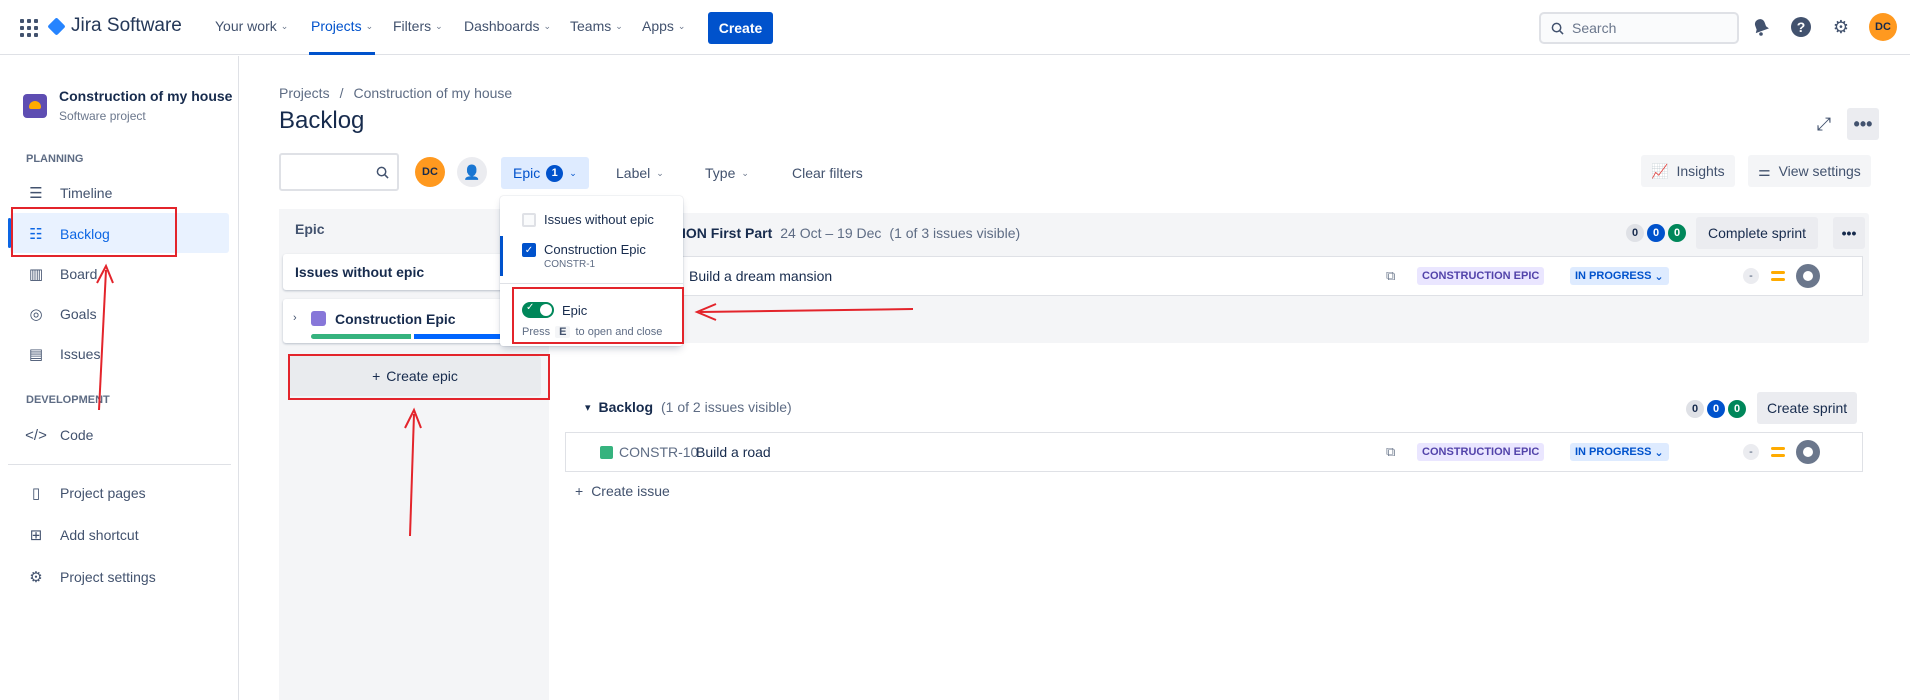 The width and height of the screenshot is (1910, 700). Describe the element at coordinates (430, 172) in the screenshot. I see `assignee-filter-avatar: DC` at that location.